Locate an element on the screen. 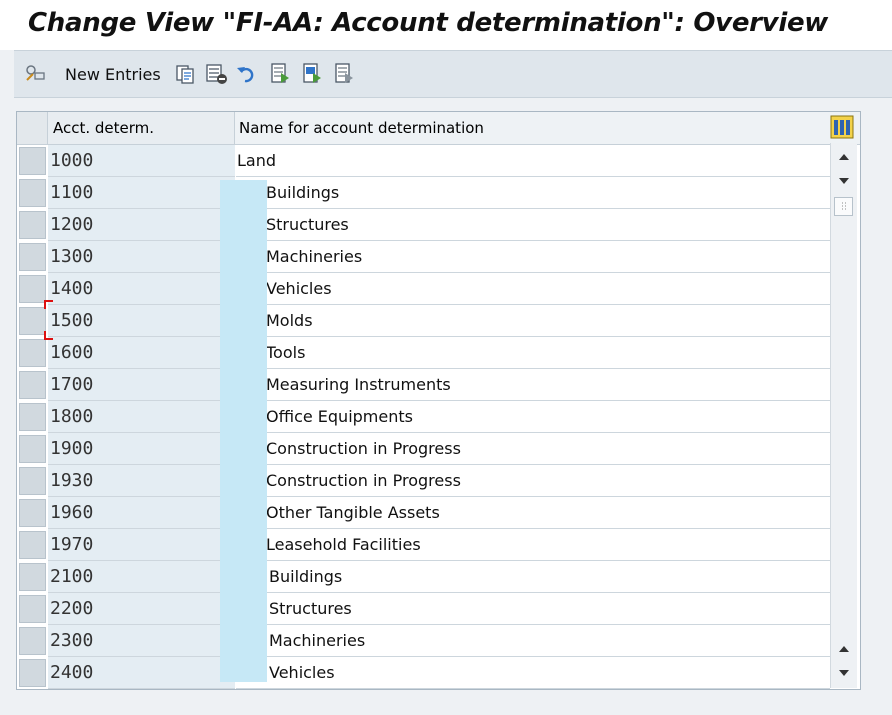  acct-determ-cell: 2400 is located at coordinates (141, 673).